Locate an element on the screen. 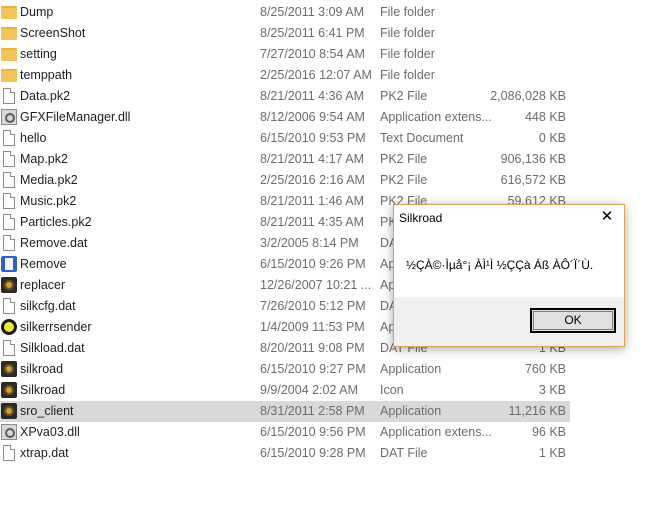  file-name: Remove.dat is located at coordinates (54, 243).